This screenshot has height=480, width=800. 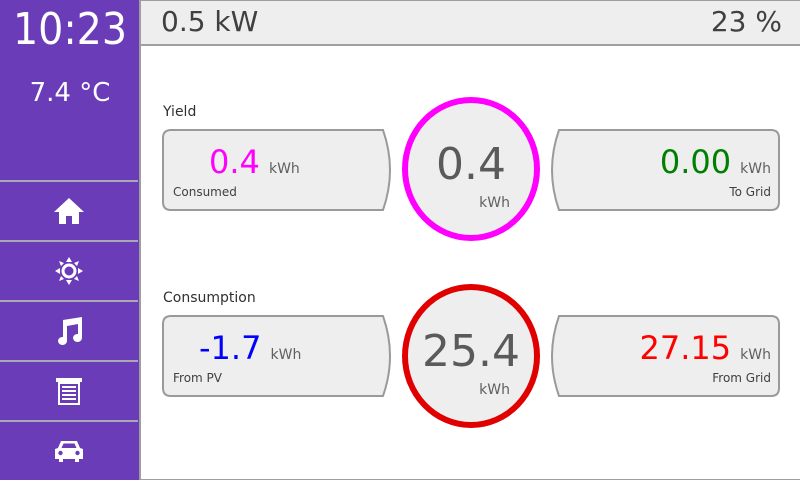 What do you see at coordinates (494, 390) in the screenshot?
I see `consumption-total-unit: kWh` at bounding box center [494, 390].